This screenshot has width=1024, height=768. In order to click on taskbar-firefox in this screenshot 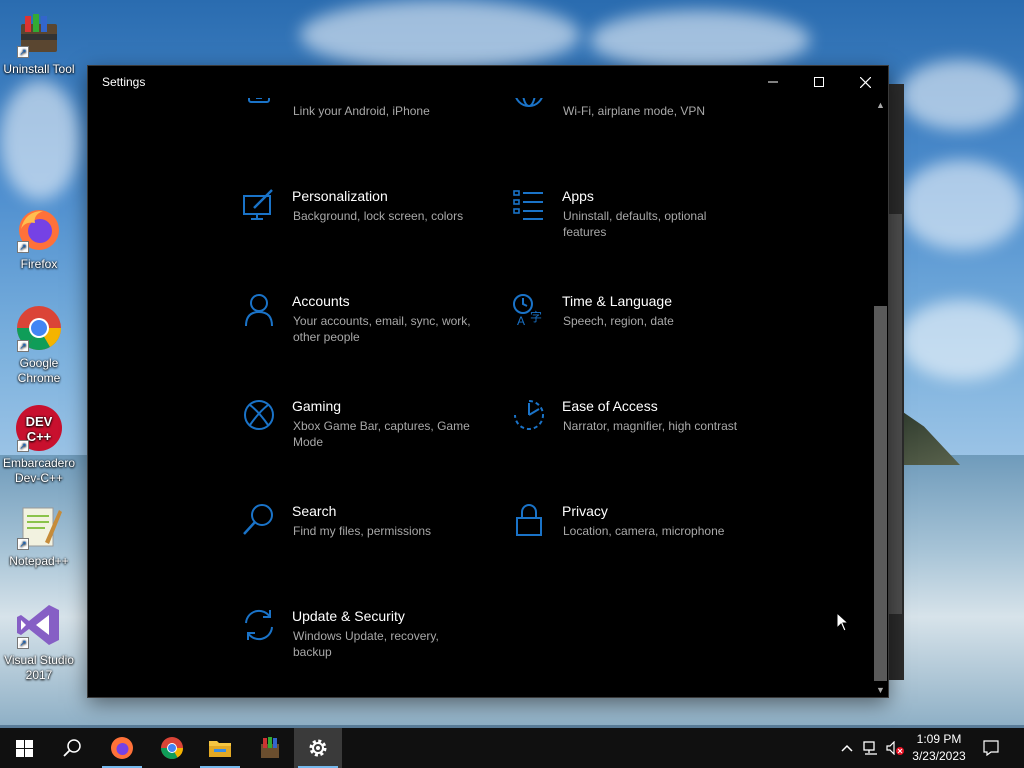, I will do `click(122, 748)`.